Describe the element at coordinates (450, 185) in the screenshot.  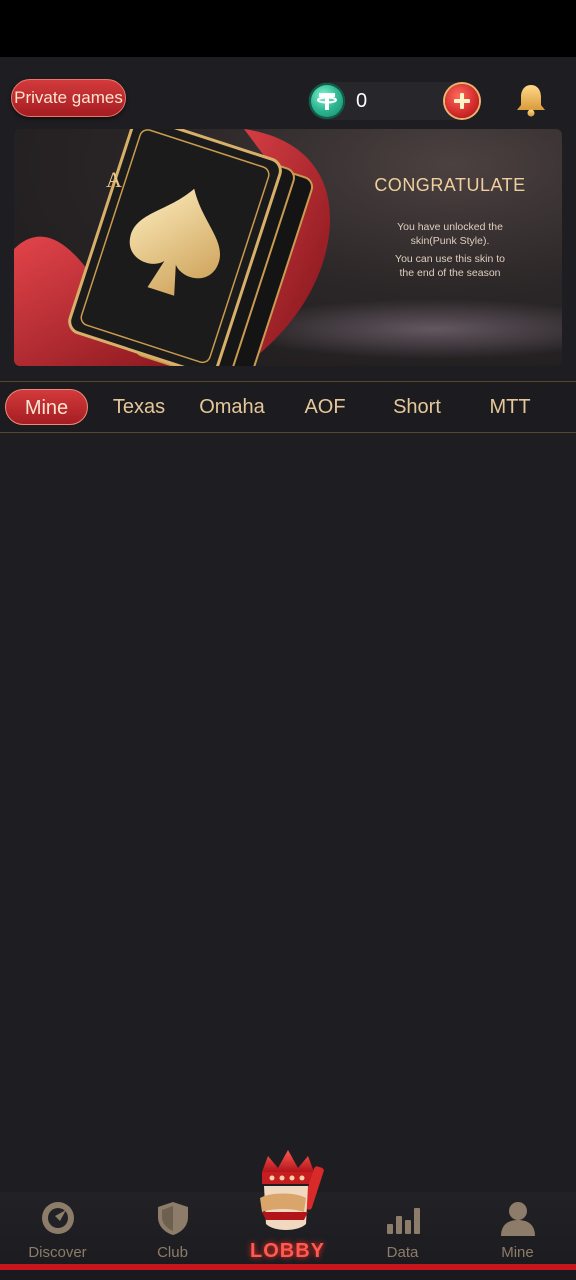
I see `banner-title: CONGRATULATE` at that location.